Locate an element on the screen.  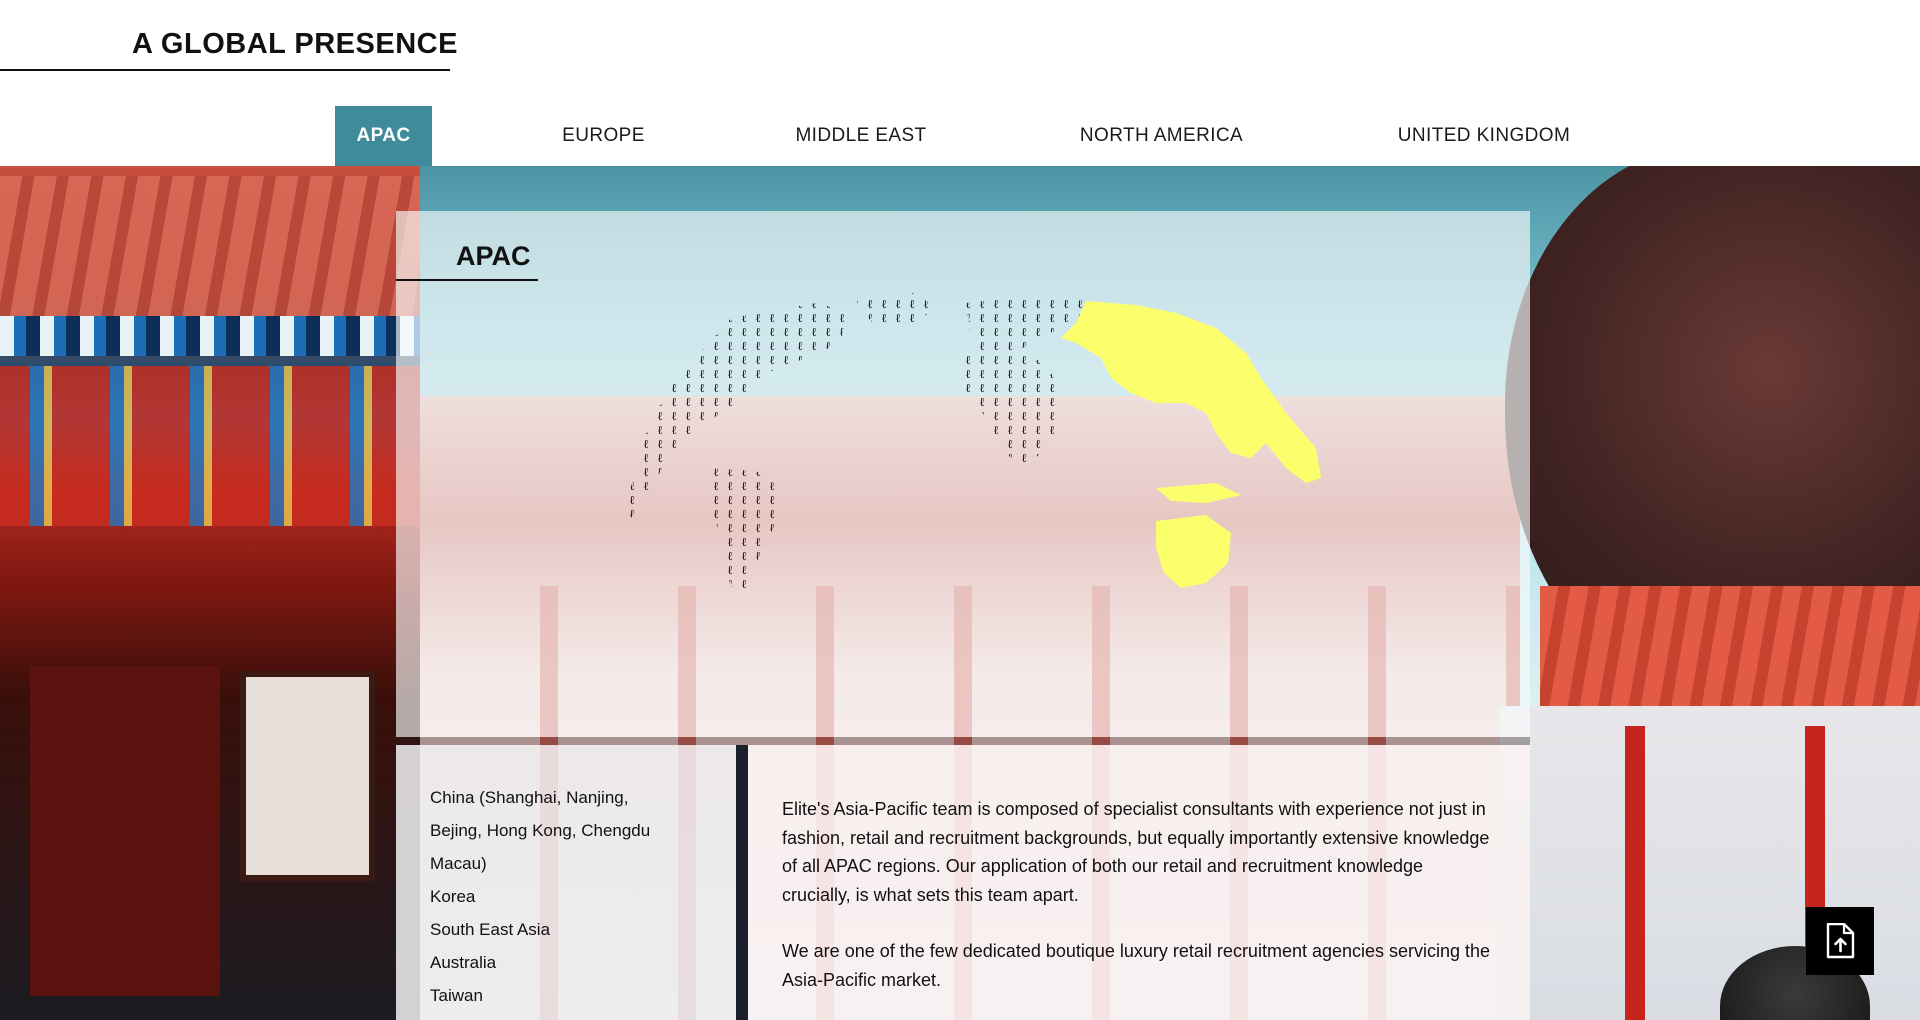
world-globe-map: ℓ is located at coordinates (972, 448).